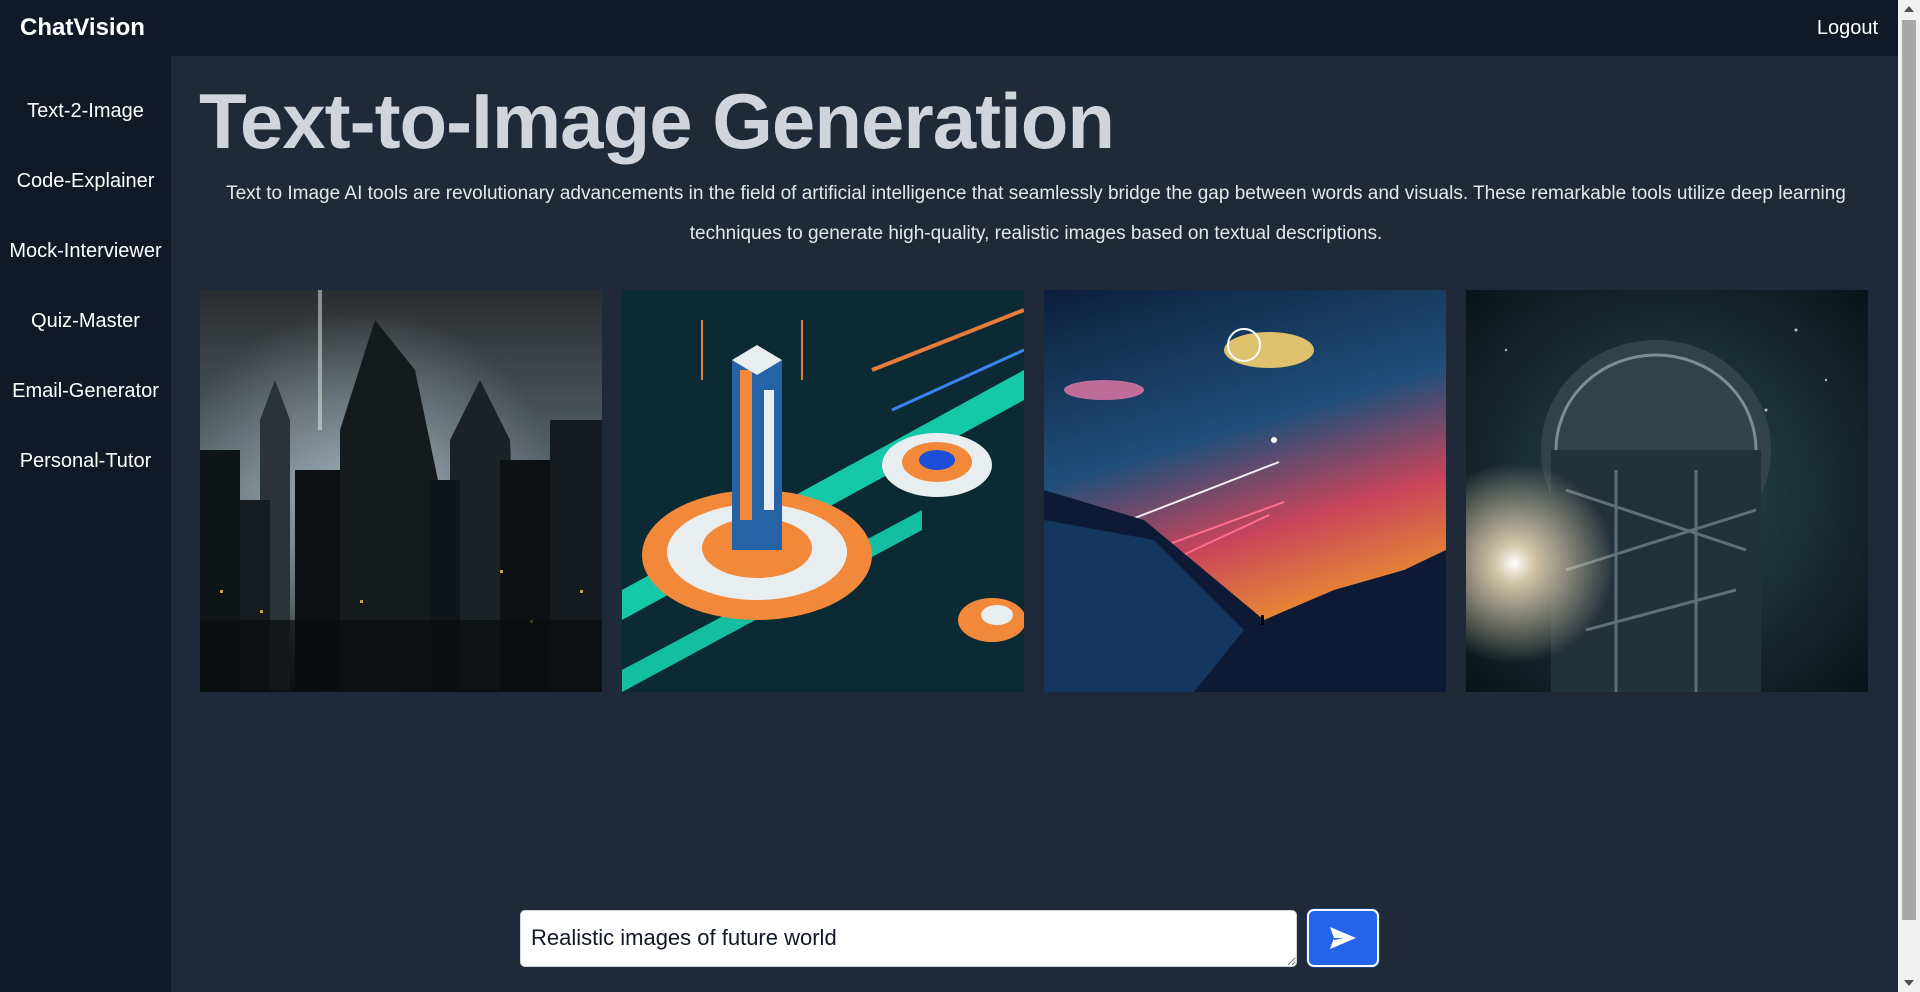  I want to click on sidebar-item-email-generator: Email-Generator, so click(85, 391).